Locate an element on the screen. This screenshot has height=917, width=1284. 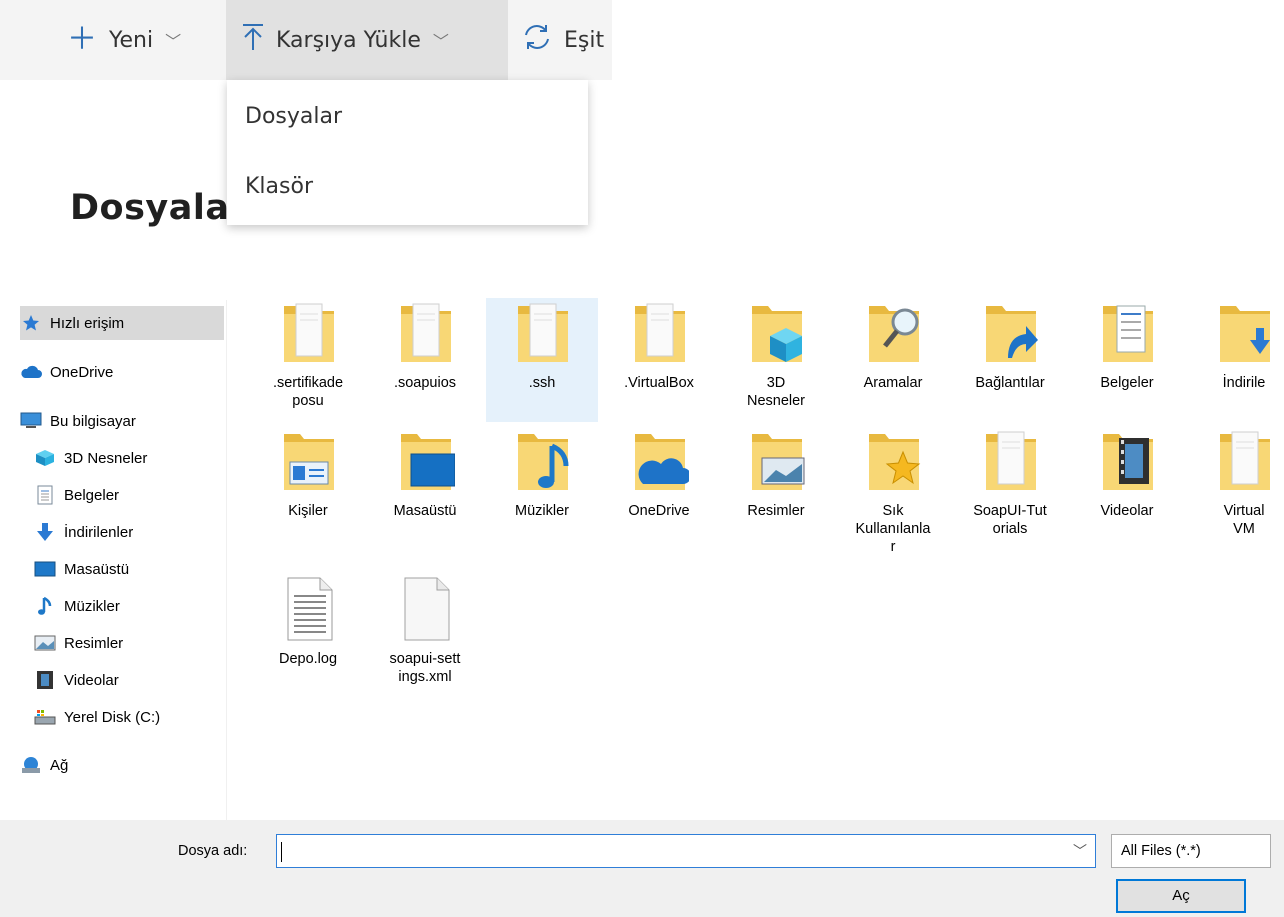
cloud-icon is located at coordinates (31, 372).